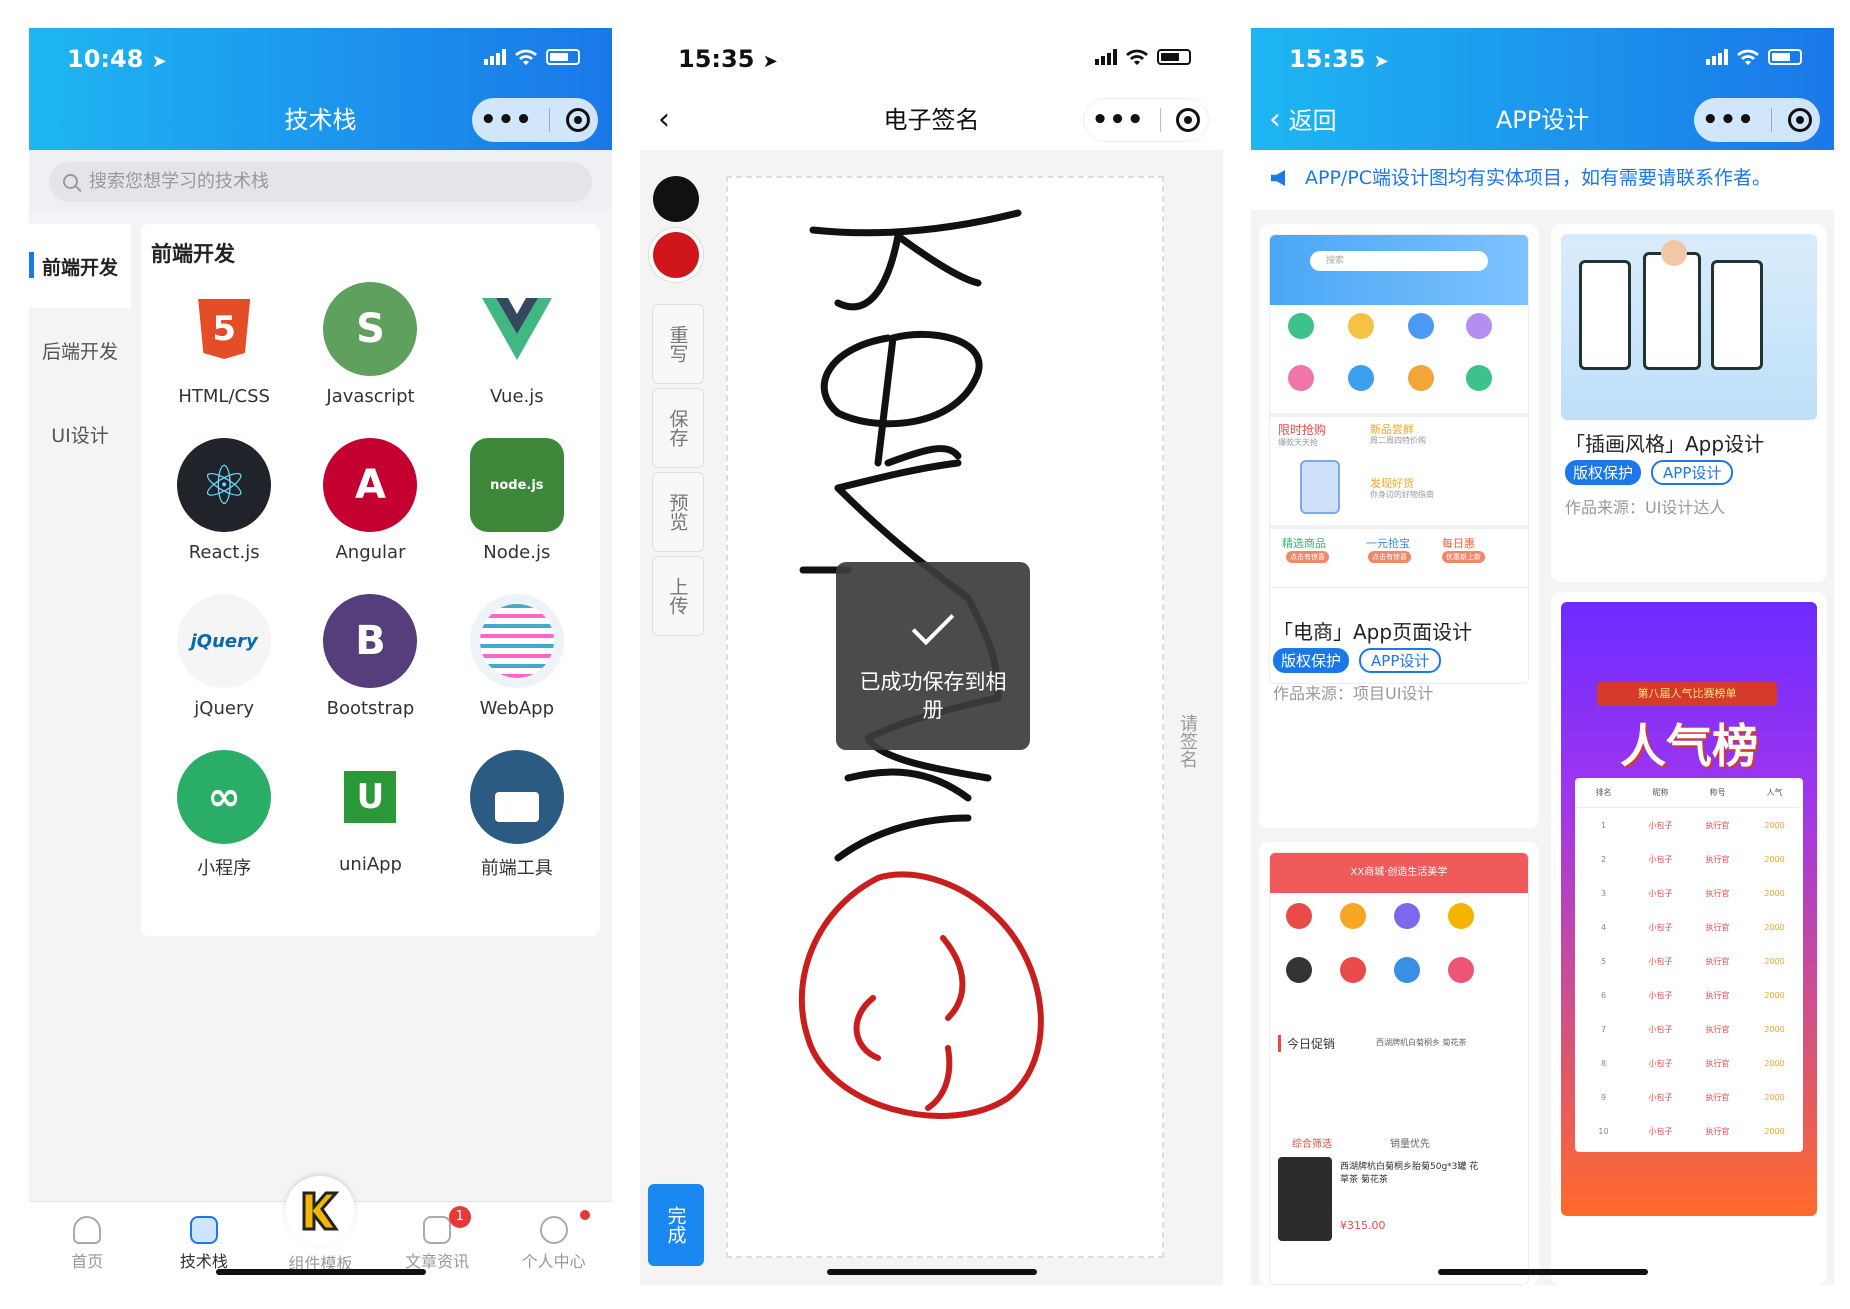  Describe the element at coordinates (517, 708) in the screenshot. I see `tech-label: WebApp` at that location.